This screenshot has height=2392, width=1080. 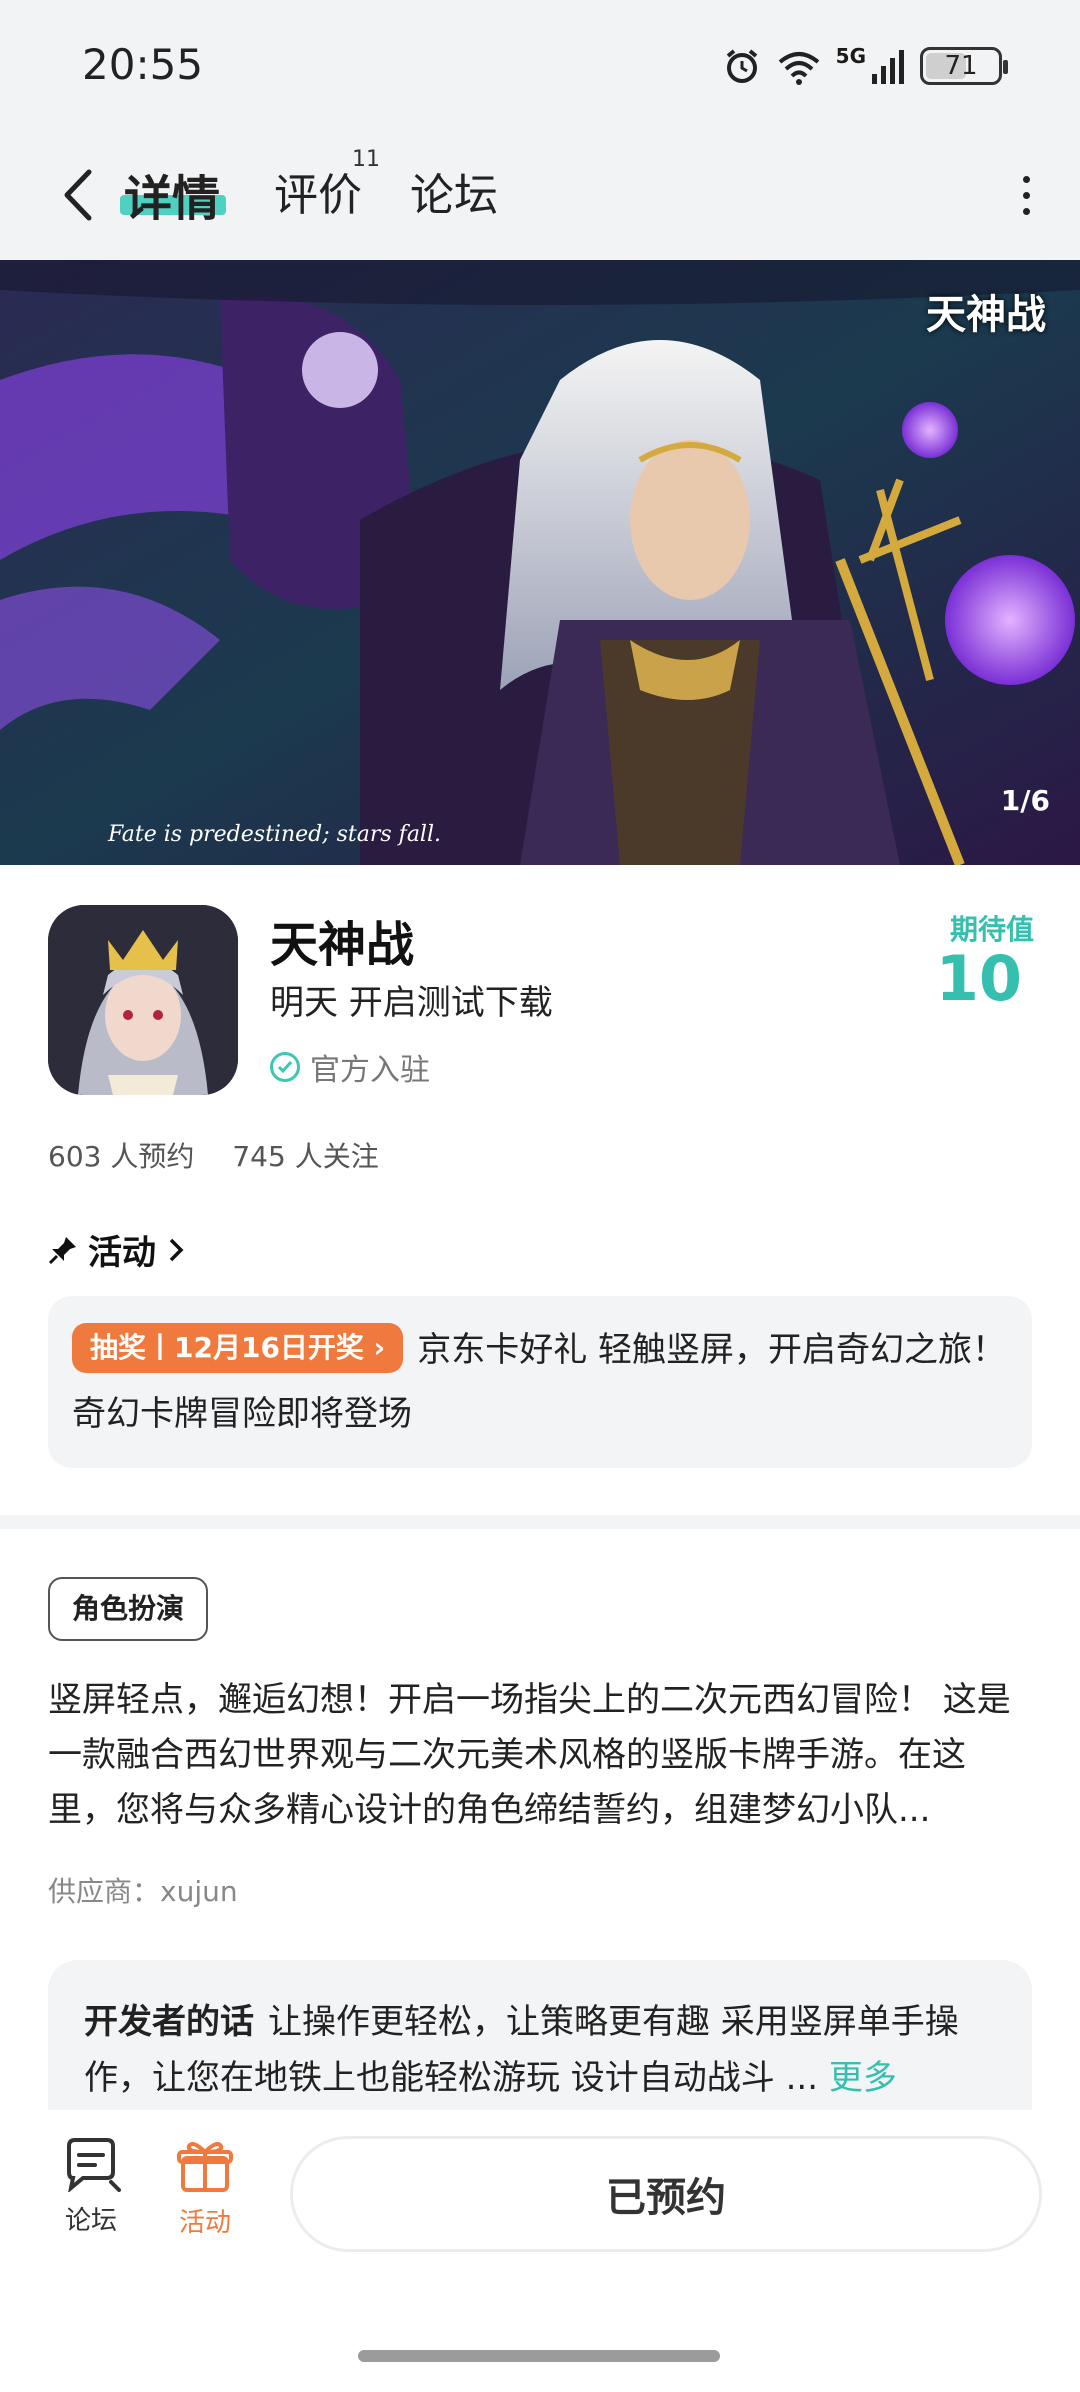 What do you see at coordinates (540, 1522) in the screenshot?
I see `section-divider` at bounding box center [540, 1522].